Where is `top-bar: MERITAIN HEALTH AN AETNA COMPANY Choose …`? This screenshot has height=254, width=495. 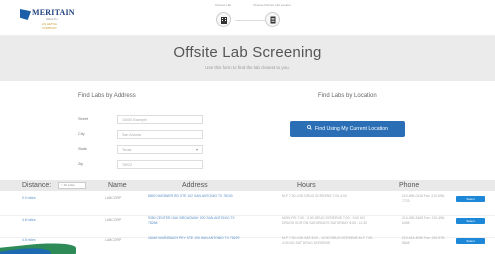
top-bar: MERITAIN HEALTH AN AETNA COMPANY Choose … is located at coordinates (247, 18).